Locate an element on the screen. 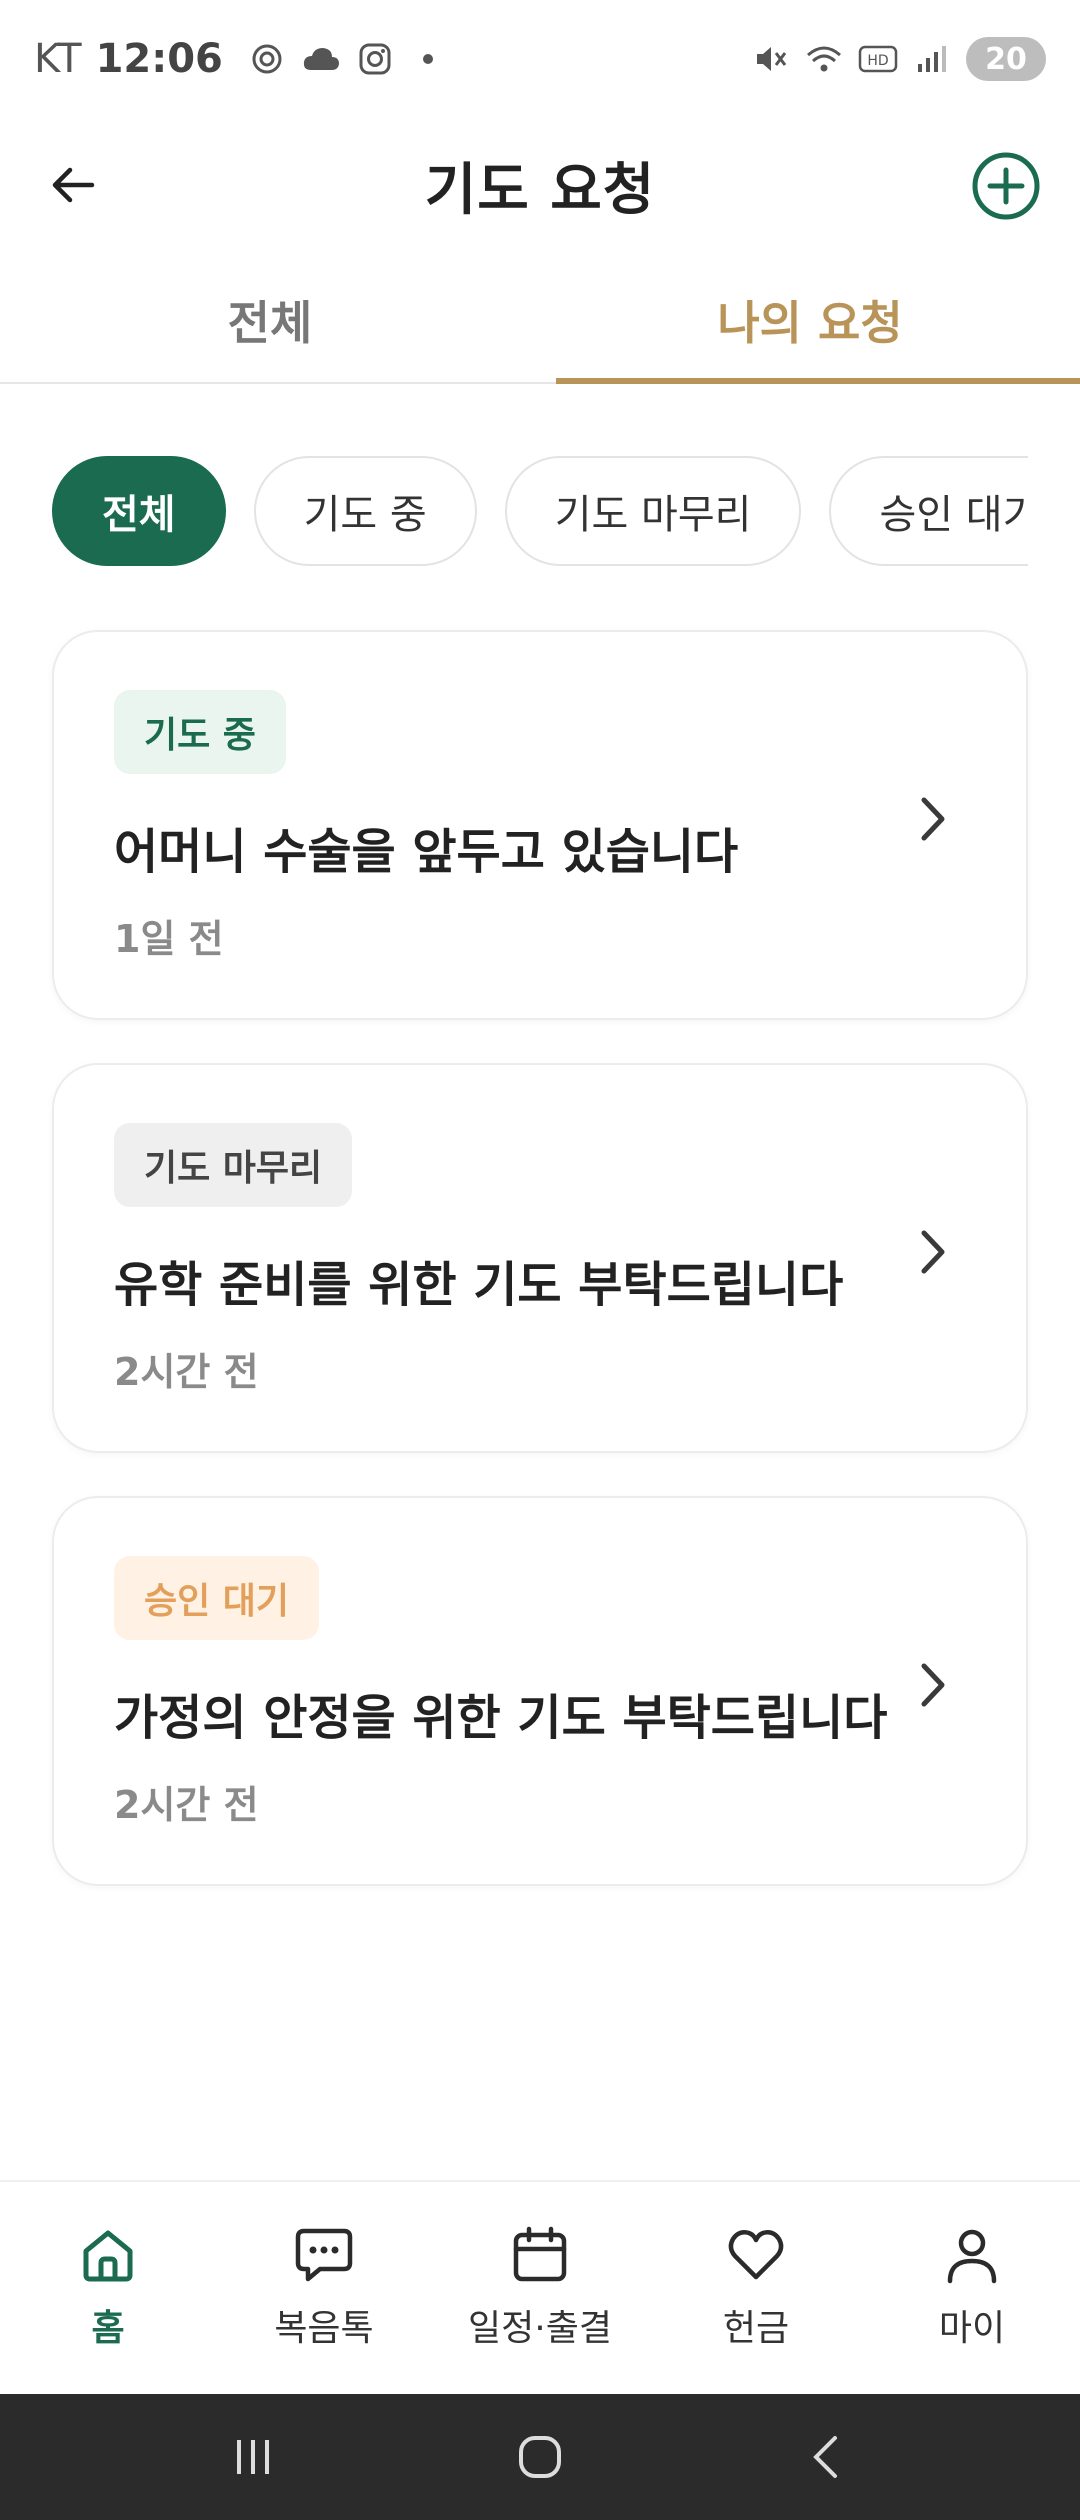 This screenshot has width=1080, height=2520. home-system-button is located at coordinates (540, 2457).